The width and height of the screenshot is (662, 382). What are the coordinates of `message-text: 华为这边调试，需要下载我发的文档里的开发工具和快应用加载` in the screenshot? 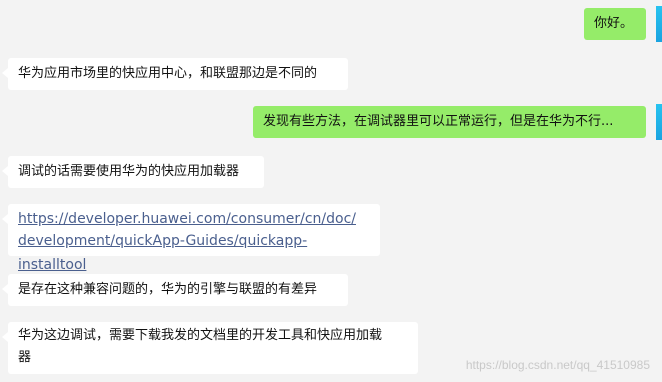 It's located at (200, 335).